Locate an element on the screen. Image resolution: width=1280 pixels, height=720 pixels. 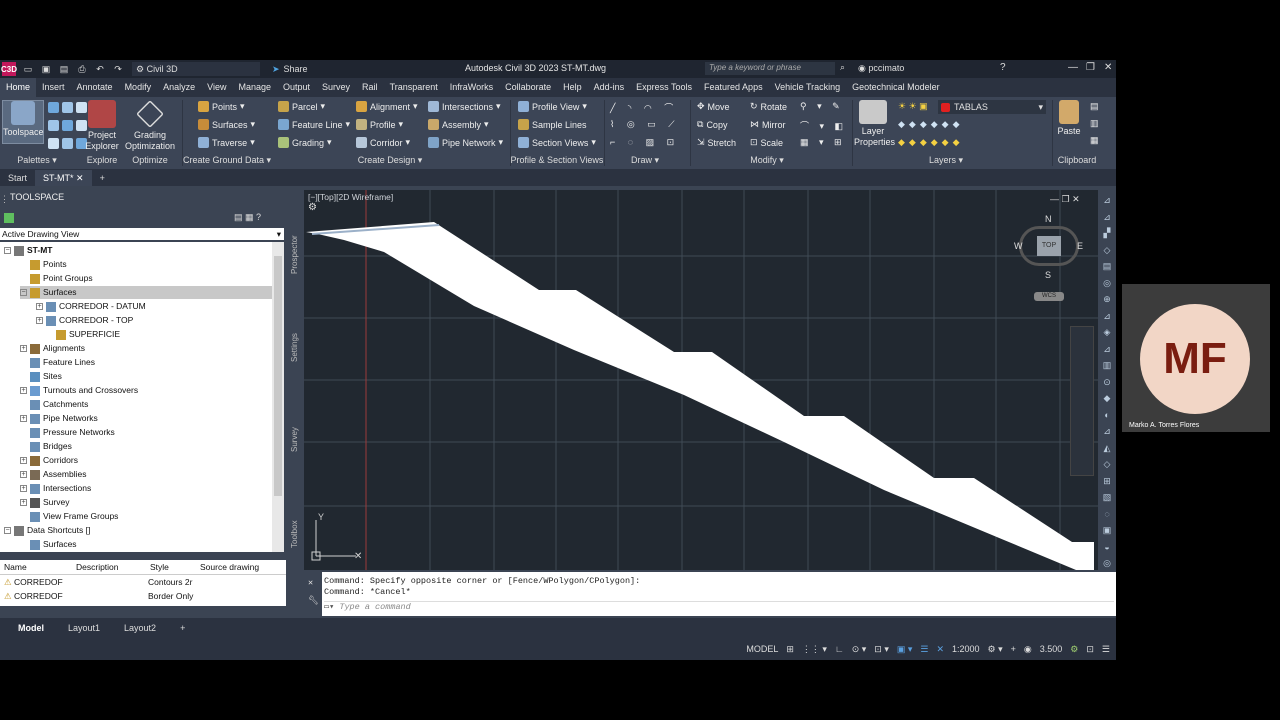
tree-item: + Turnouts and Crossovers is located at coordinates (79, 390).